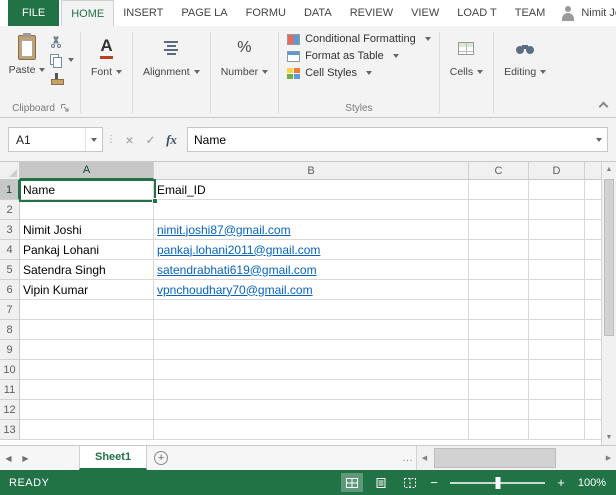  I want to click on cell-C3, so click(499, 230).